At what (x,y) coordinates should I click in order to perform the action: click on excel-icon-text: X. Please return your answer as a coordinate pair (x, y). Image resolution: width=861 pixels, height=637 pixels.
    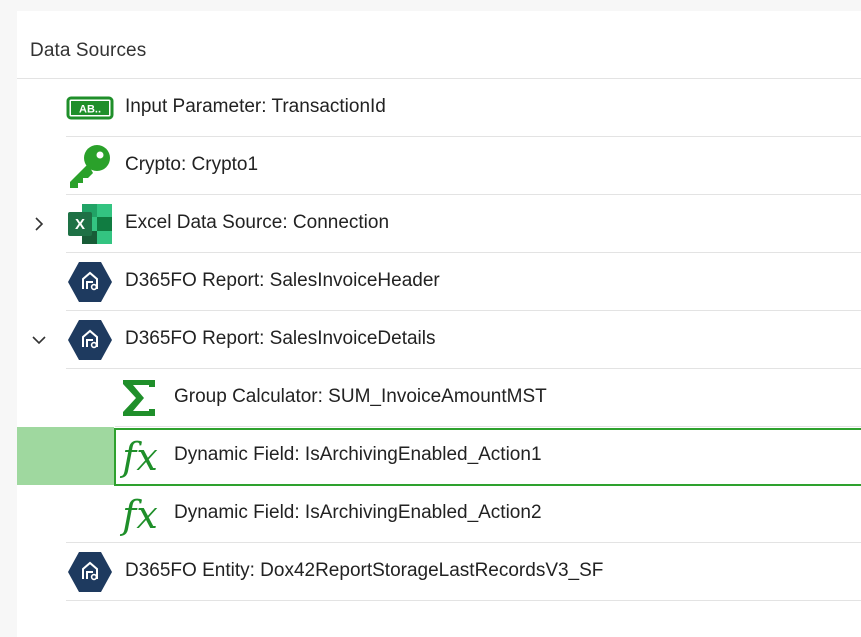
    Looking at the image, I should click on (80, 224).